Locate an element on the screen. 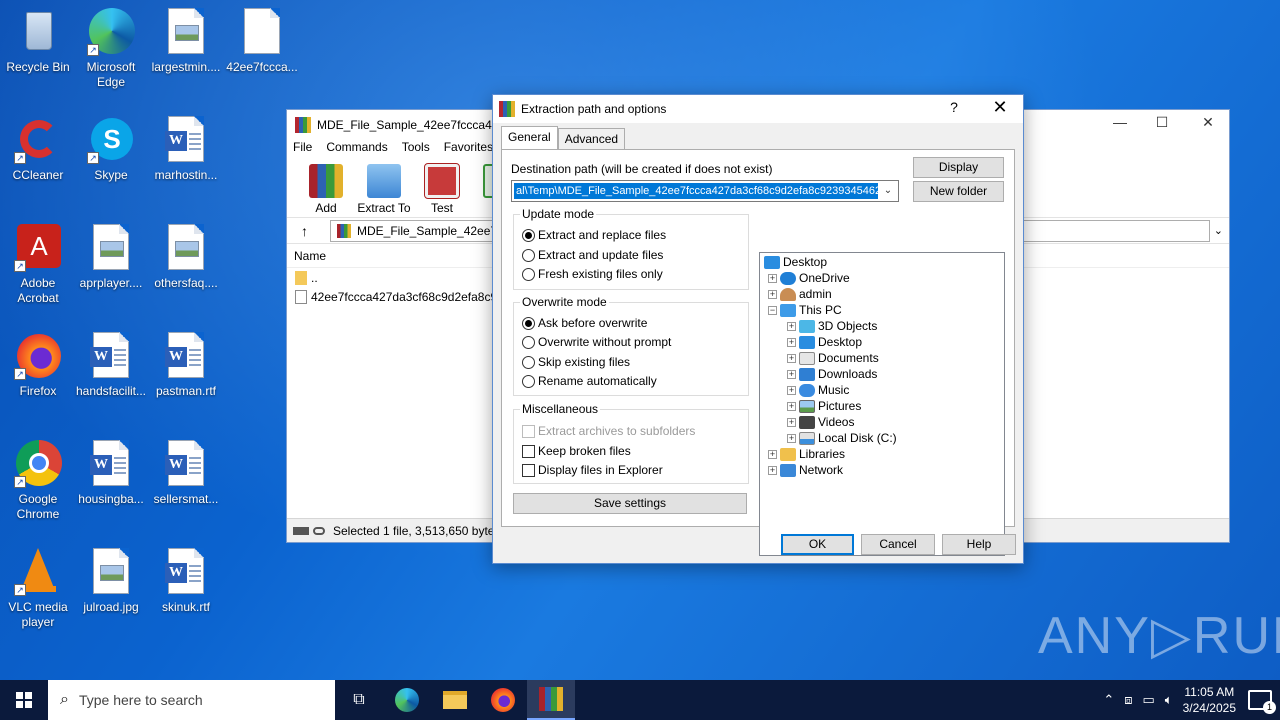  desktop-icon-skype: S ↗ Skype is located at coordinates (111, 149).